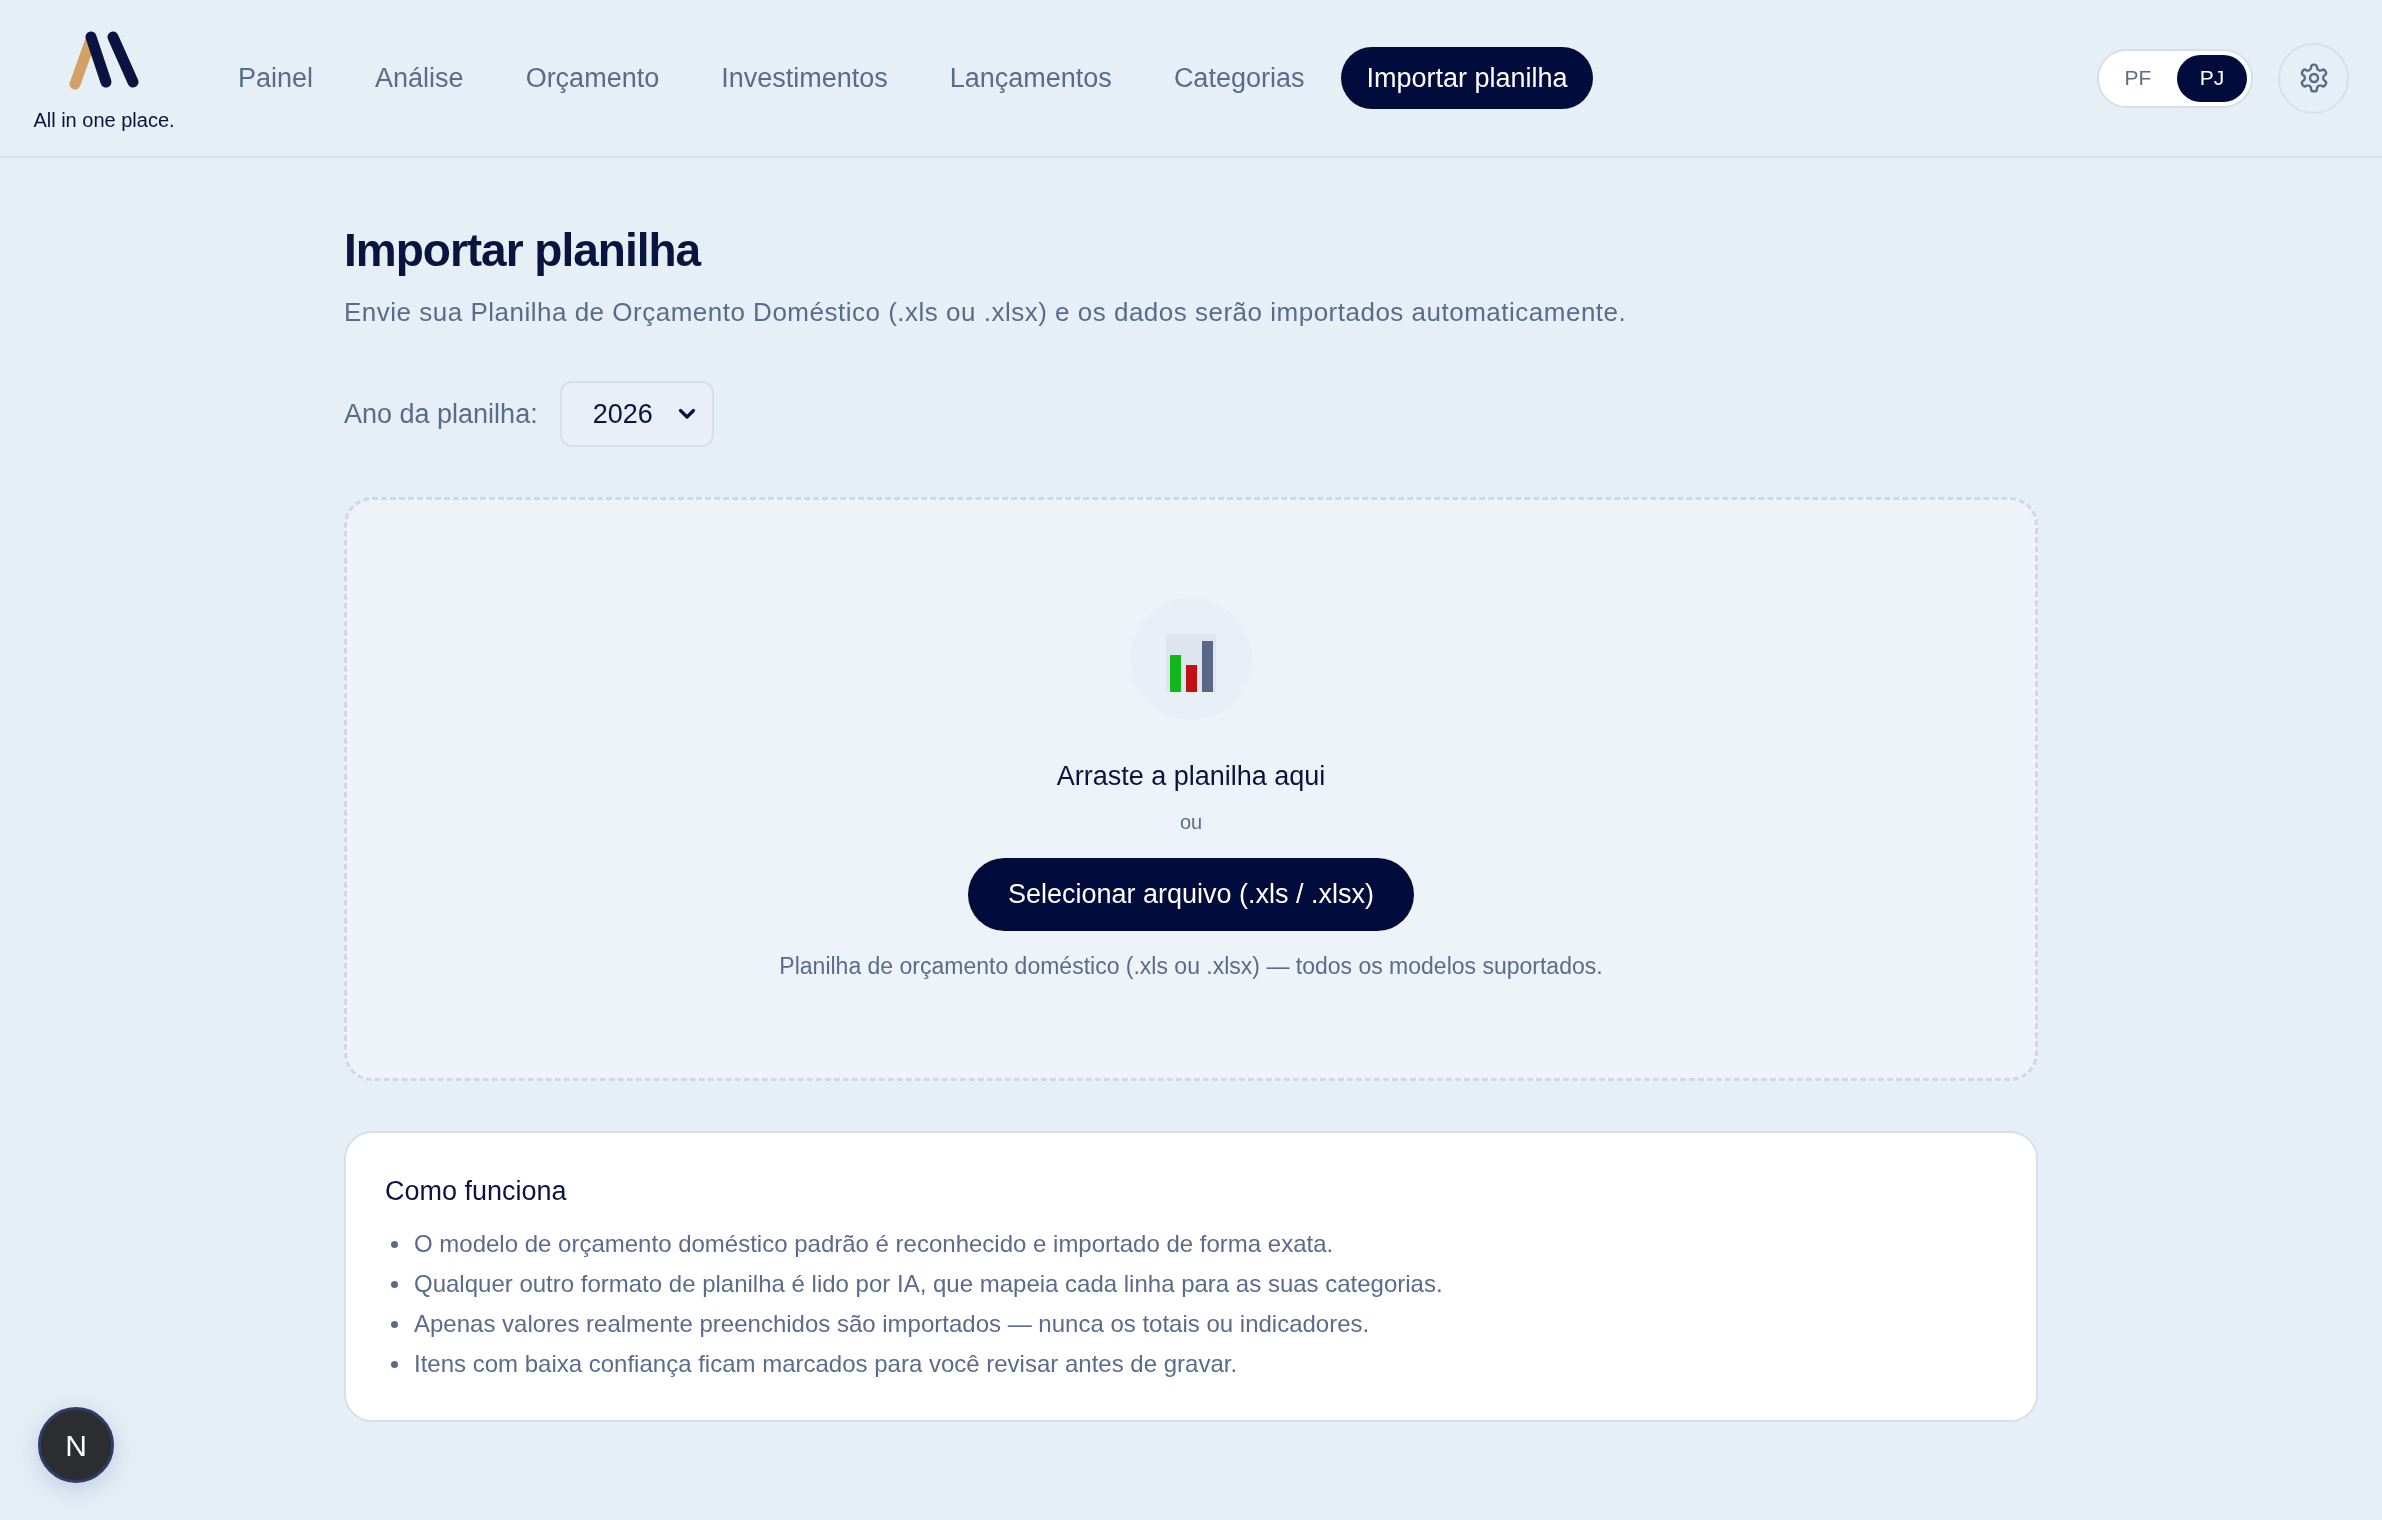 The height and width of the screenshot is (1520, 2382). Describe the element at coordinates (636, 414) in the screenshot. I see `year-select: 2026` at that location.